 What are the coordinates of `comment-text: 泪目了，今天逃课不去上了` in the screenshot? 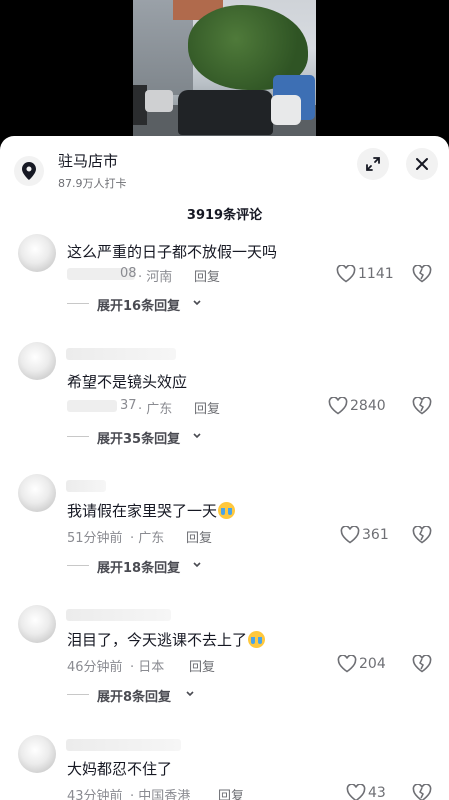 It's located at (166, 639).